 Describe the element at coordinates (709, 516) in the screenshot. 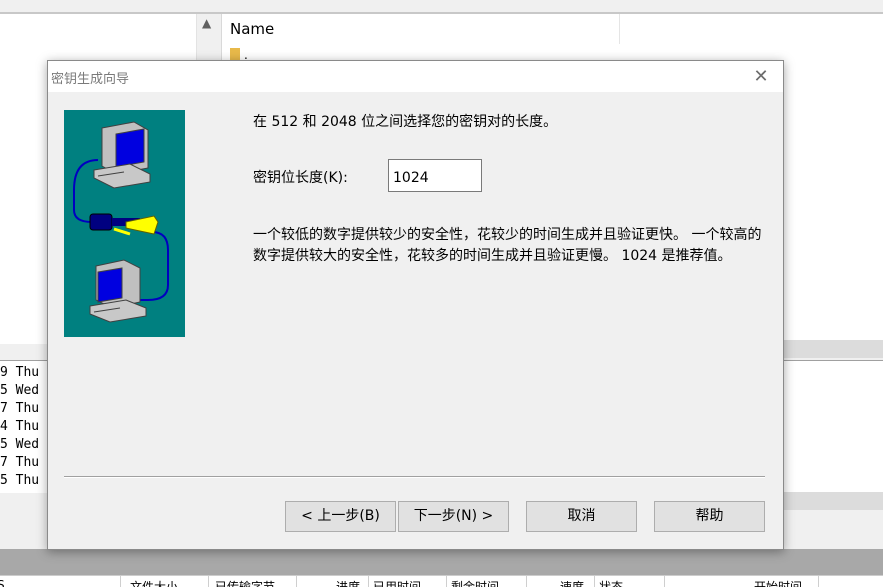

I see `help-button: 帮助` at that location.